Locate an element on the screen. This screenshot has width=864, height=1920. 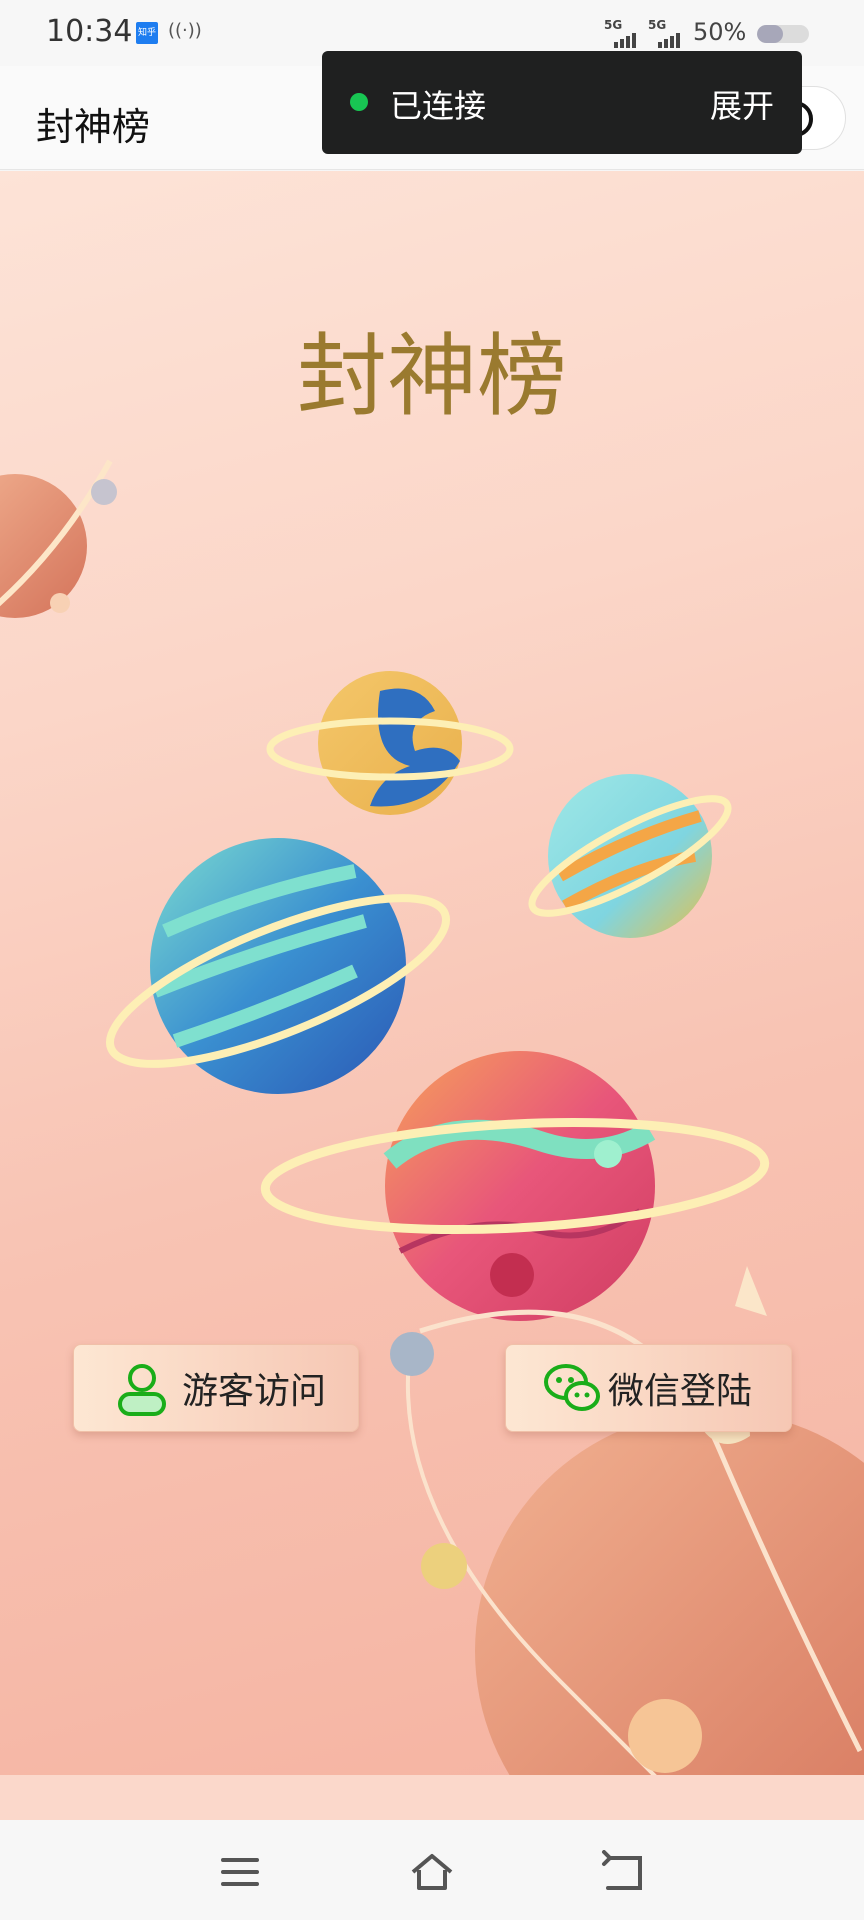
battery-percent: 50% is located at coordinates (720, 32).